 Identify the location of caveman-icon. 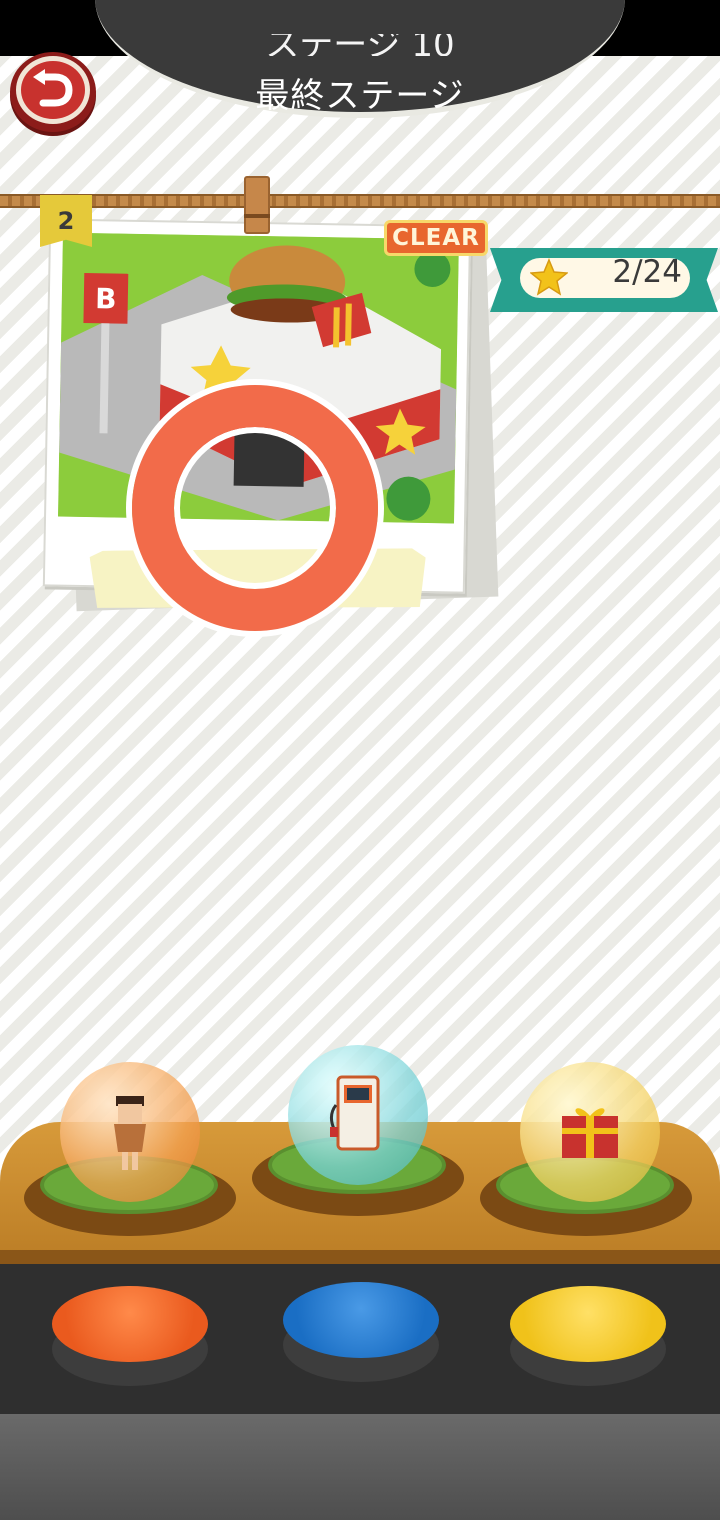
(130, 1133).